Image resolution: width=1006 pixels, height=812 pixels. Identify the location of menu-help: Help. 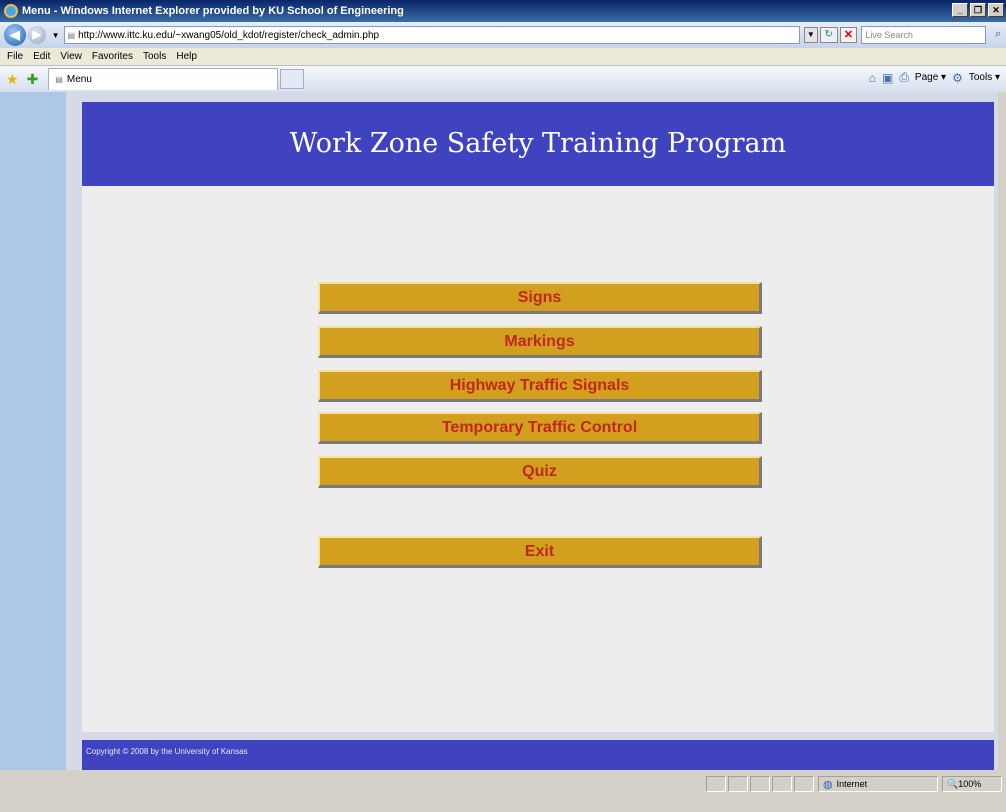
(186, 56).